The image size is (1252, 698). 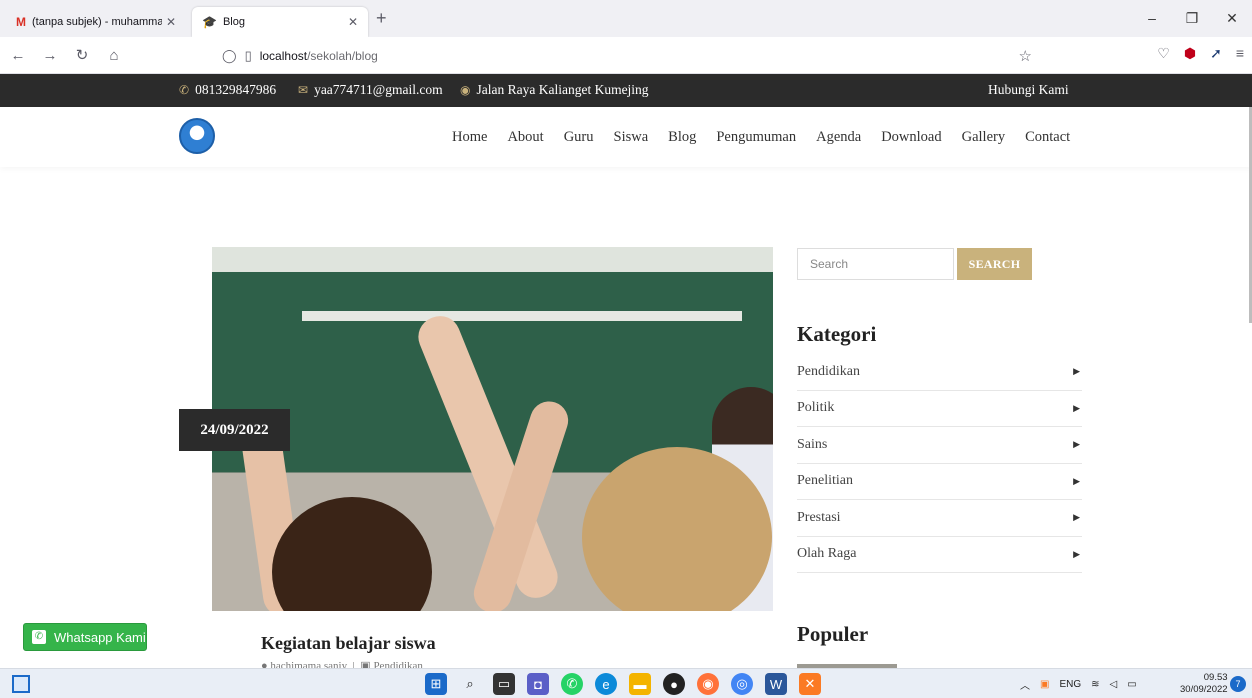 What do you see at coordinates (756, 137) in the screenshot?
I see `nav-pengumuman: Pengumuman` at bounding box center [756, 137].